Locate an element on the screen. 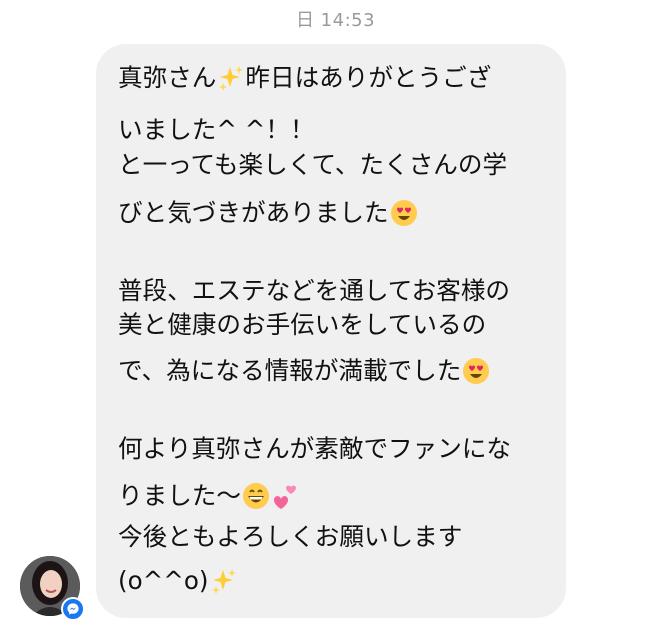 Image resolution: width=671 pixels, height=635 pixels. message-text: 真弥さん is located at coordinates (167, 77).